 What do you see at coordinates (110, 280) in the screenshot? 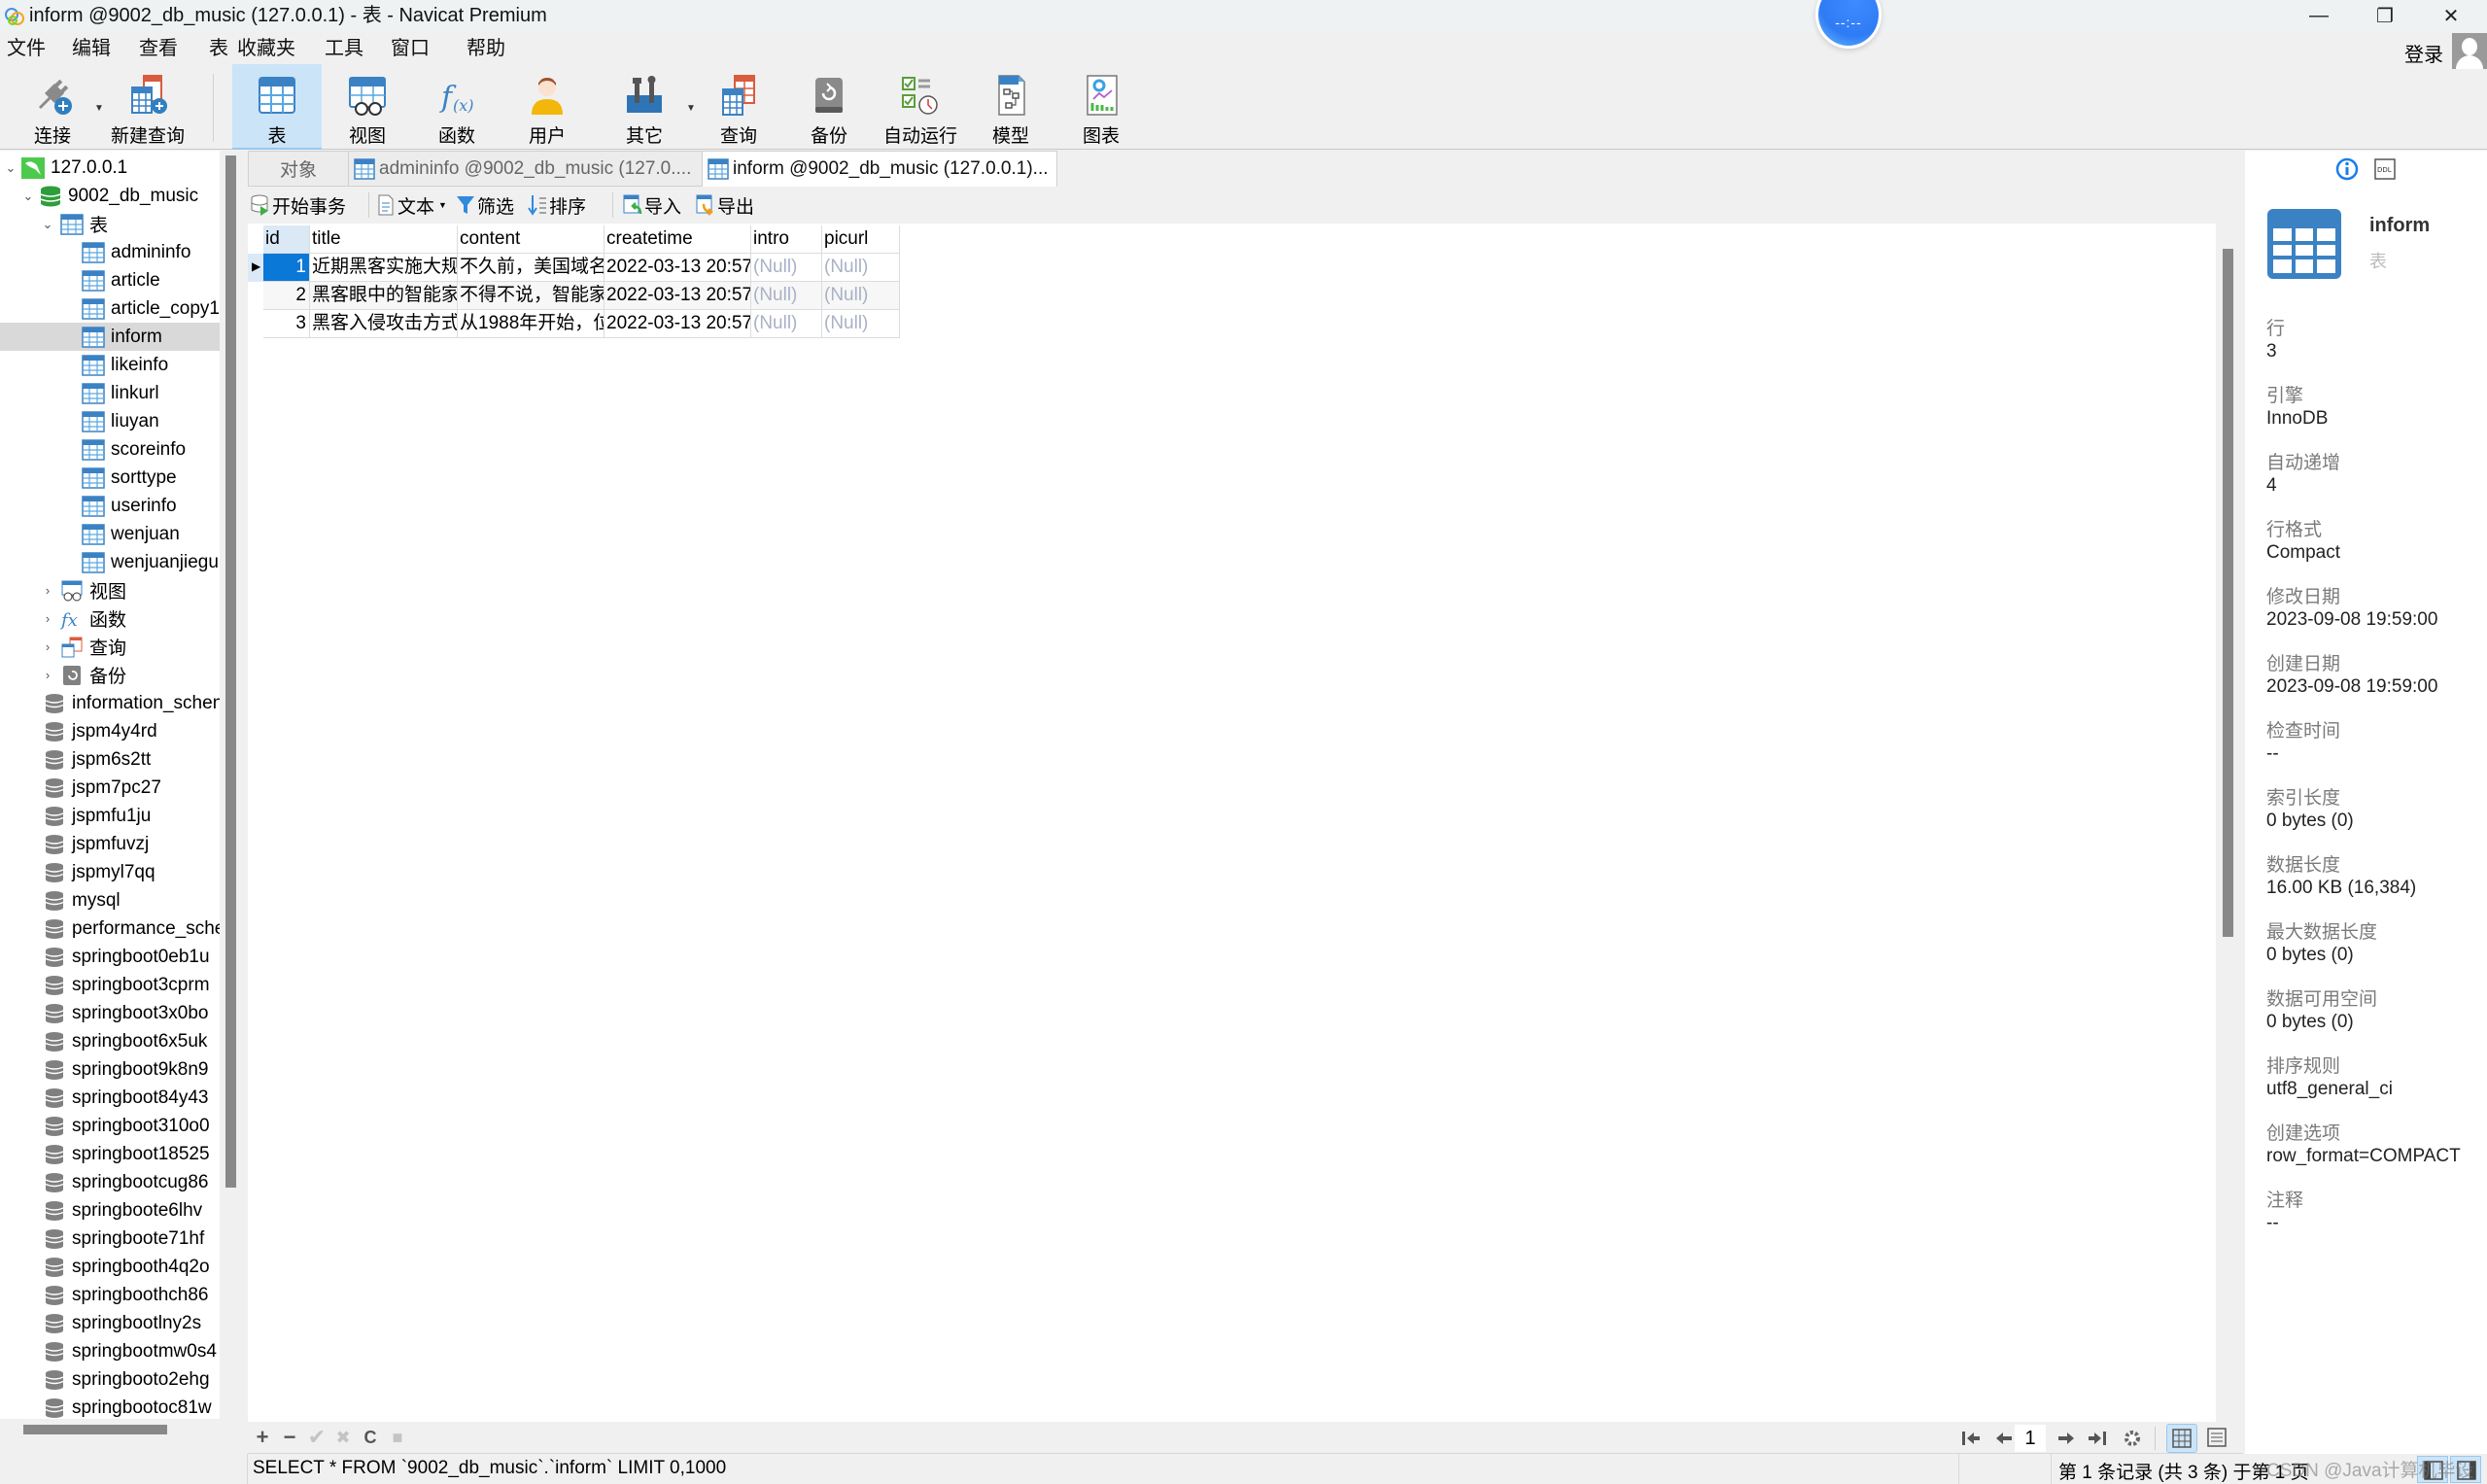
I see `tree-table-article: article` at bounding box center [110, 280].